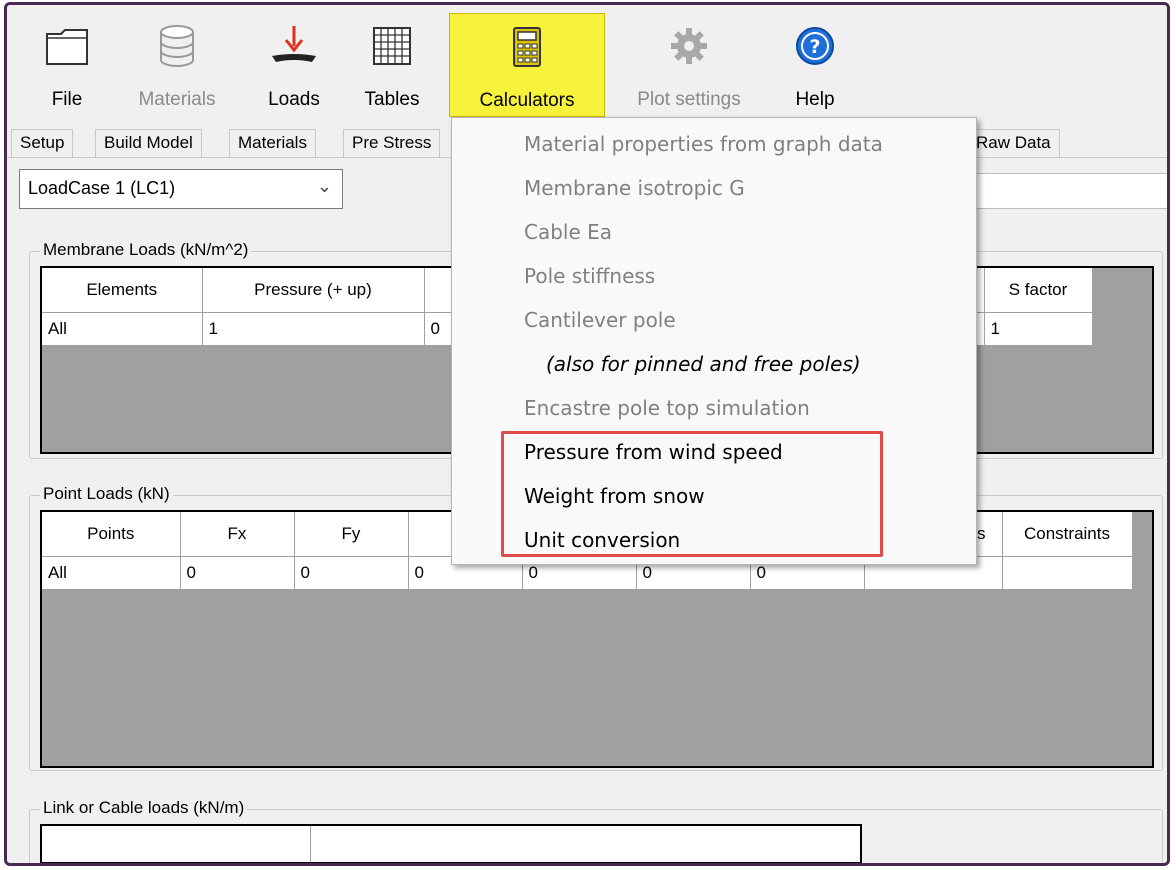  I want to click on tab-build-model: Build Model, so click(148, 143).